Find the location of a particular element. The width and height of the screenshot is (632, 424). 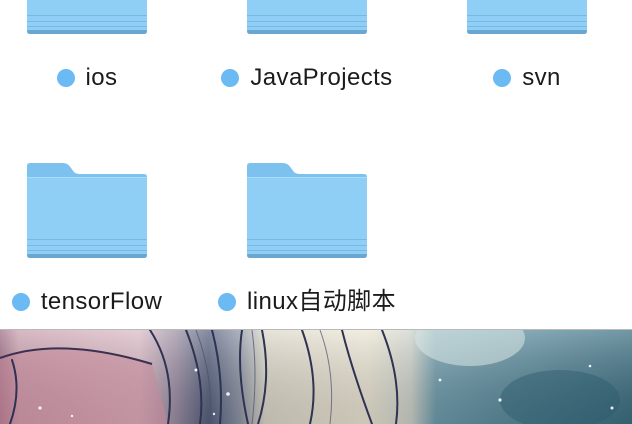

folder-item-ios: ios is located at coordinates (93, 49).